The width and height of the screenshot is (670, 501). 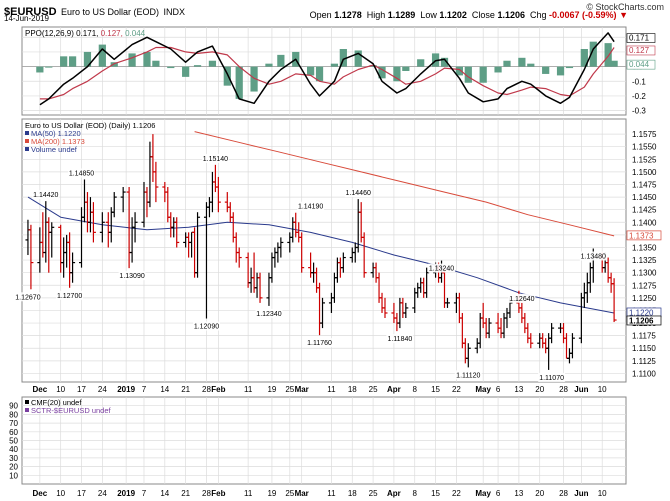 I want to click on x-tick-label: 10, so click(x=602, y=389).